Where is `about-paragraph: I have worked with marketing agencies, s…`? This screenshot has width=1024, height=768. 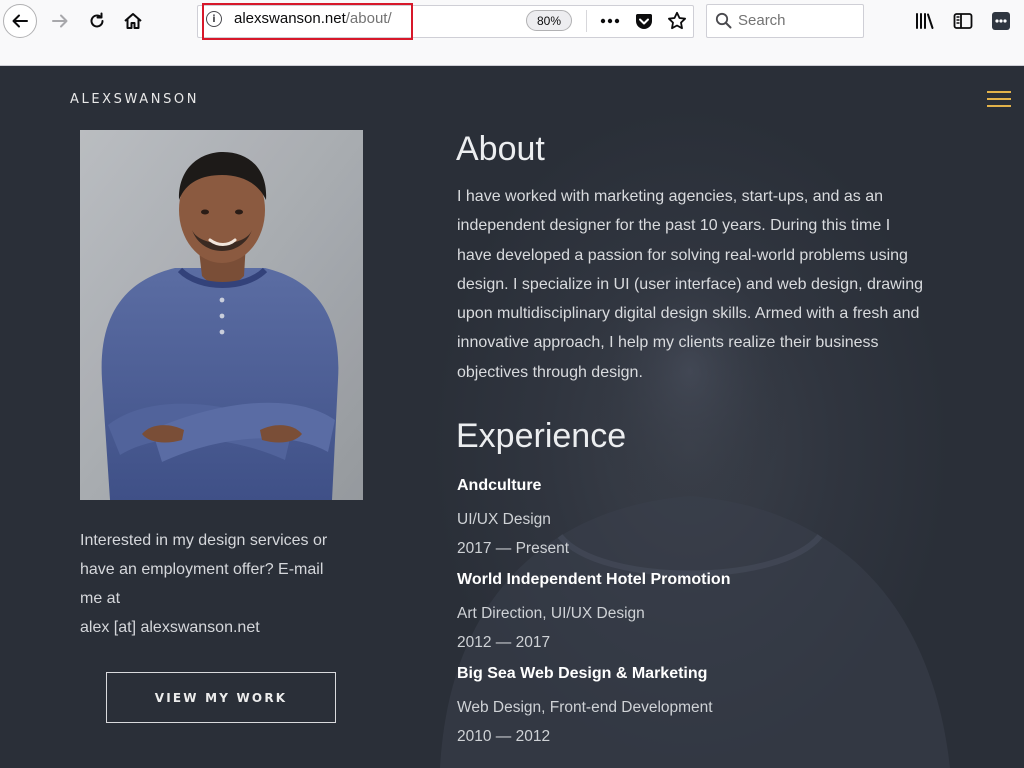
about-paragraph: I have worked with marketing agencies, s… is located at coordinates (717, 284).